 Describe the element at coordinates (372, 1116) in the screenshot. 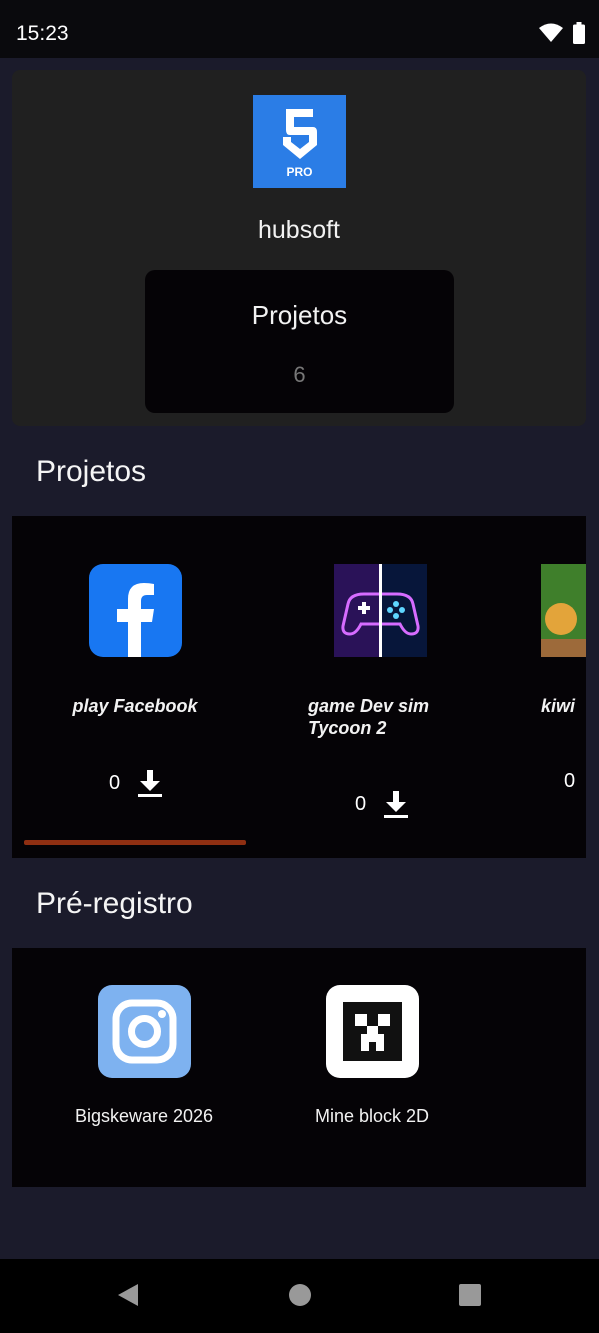

I see `prereg-title: Mine block 2D` at that location.